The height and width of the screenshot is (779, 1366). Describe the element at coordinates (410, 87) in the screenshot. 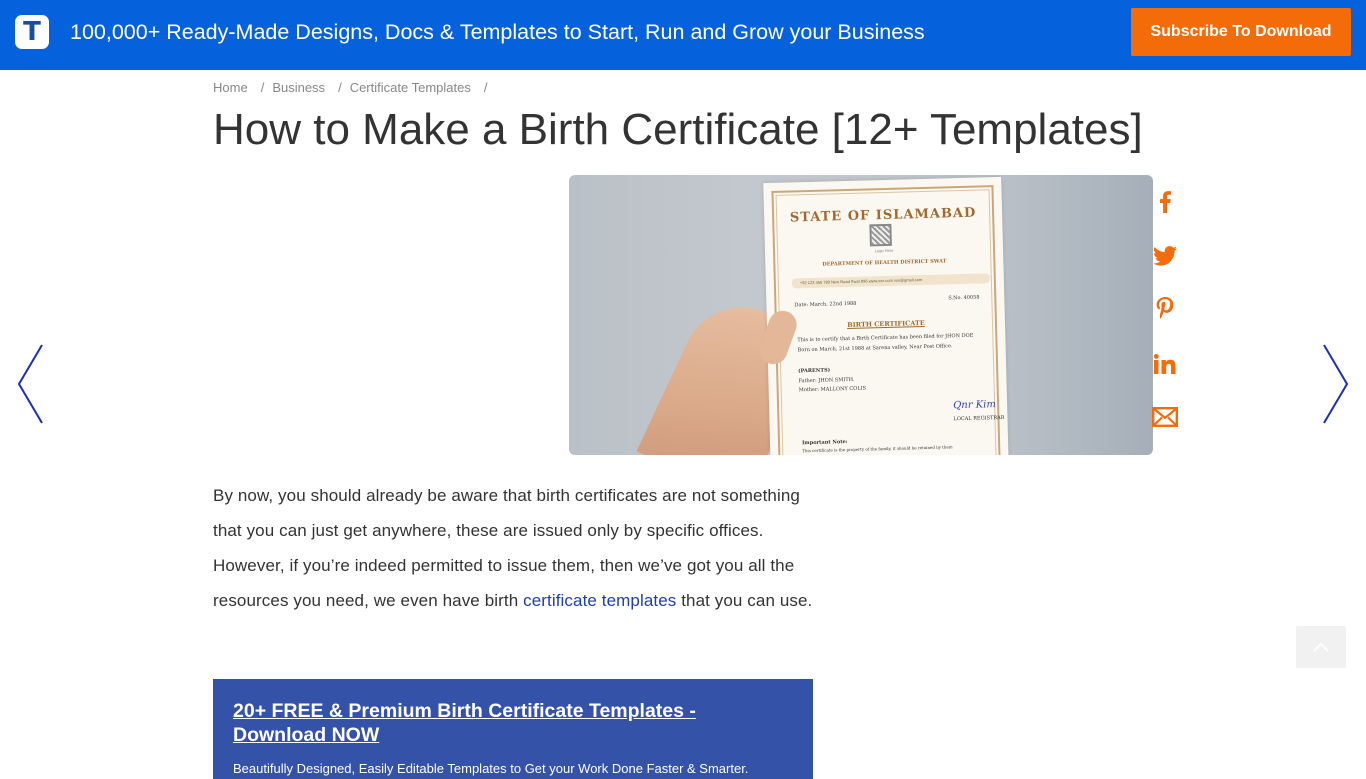

I see `breadcrumb-certificate-templates: Certificate Templates` at that location.